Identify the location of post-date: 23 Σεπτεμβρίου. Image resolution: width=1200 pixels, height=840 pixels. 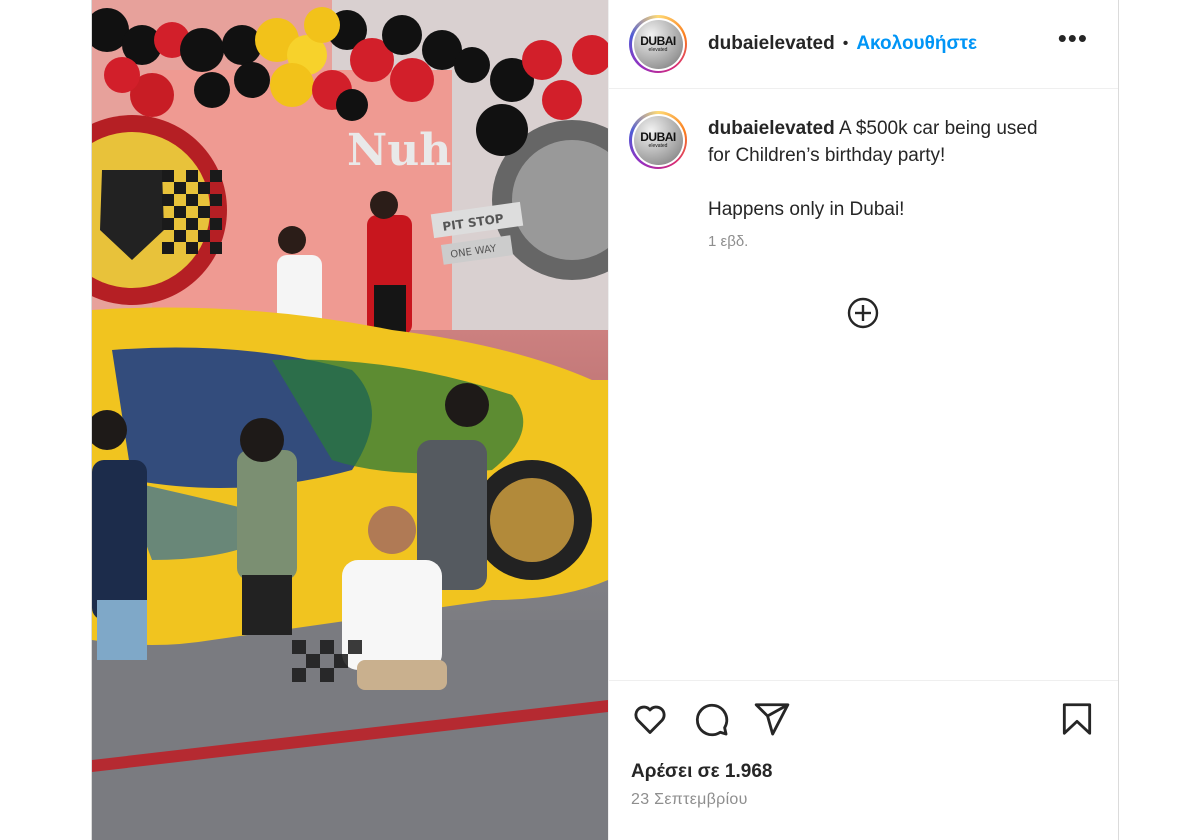
(863, 800).